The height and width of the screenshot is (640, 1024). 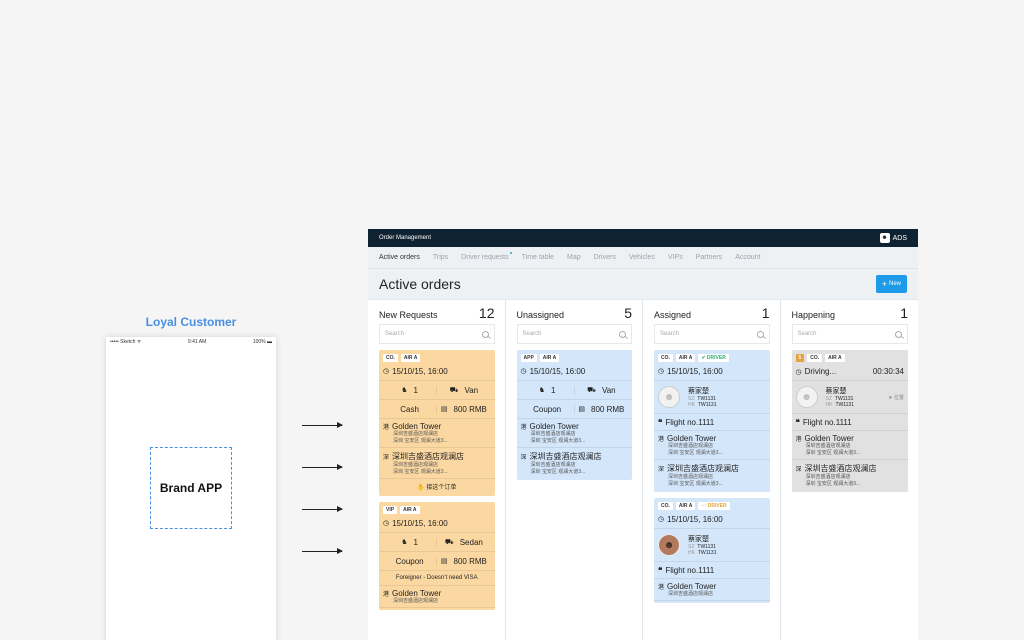 What do you see at coordinates (675, 257) in the screenshot?
I see `tab-vips: VIPs` at bounding box center [675, 257].